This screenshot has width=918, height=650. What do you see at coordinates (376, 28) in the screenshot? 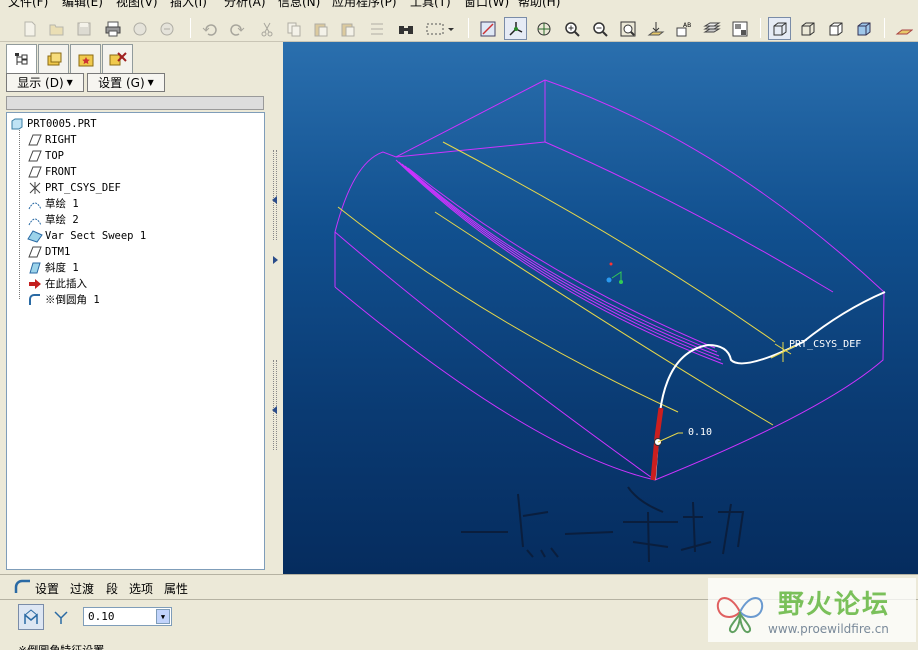
I see `regenerate-icon` at bounding box center [376, 28].